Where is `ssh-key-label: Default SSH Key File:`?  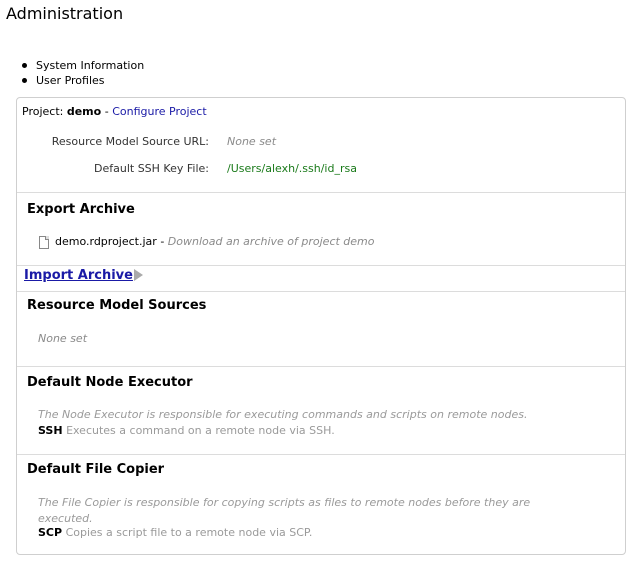
ssh-key-label: Default SSH Key File: is located at coordinates (151, 168).